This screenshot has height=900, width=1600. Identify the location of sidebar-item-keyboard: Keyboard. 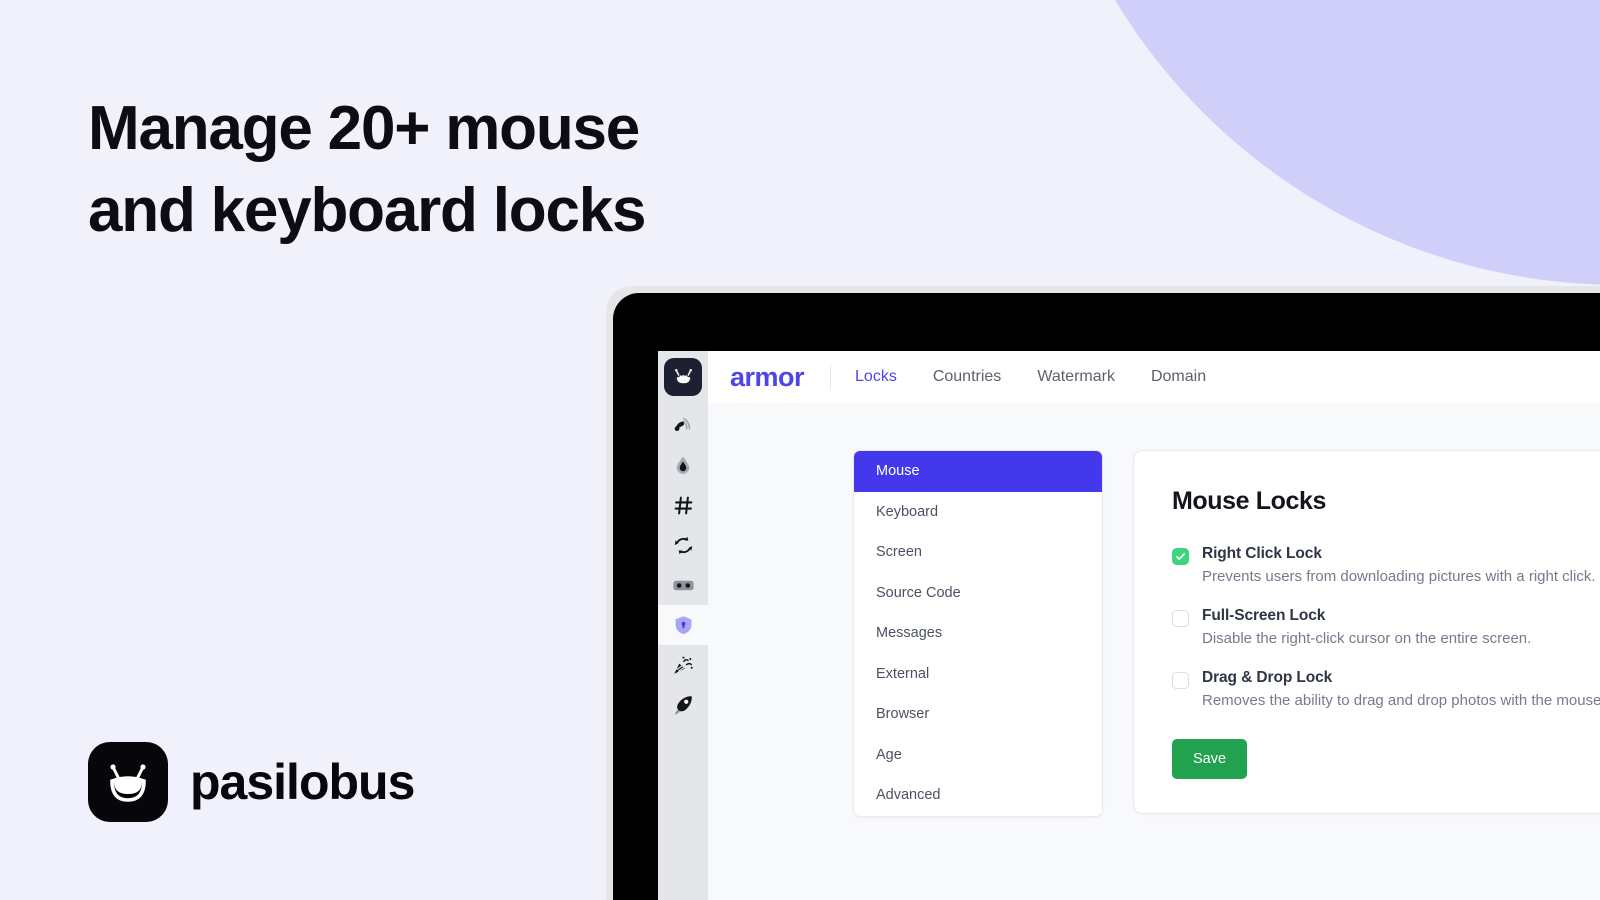
(978, 512).